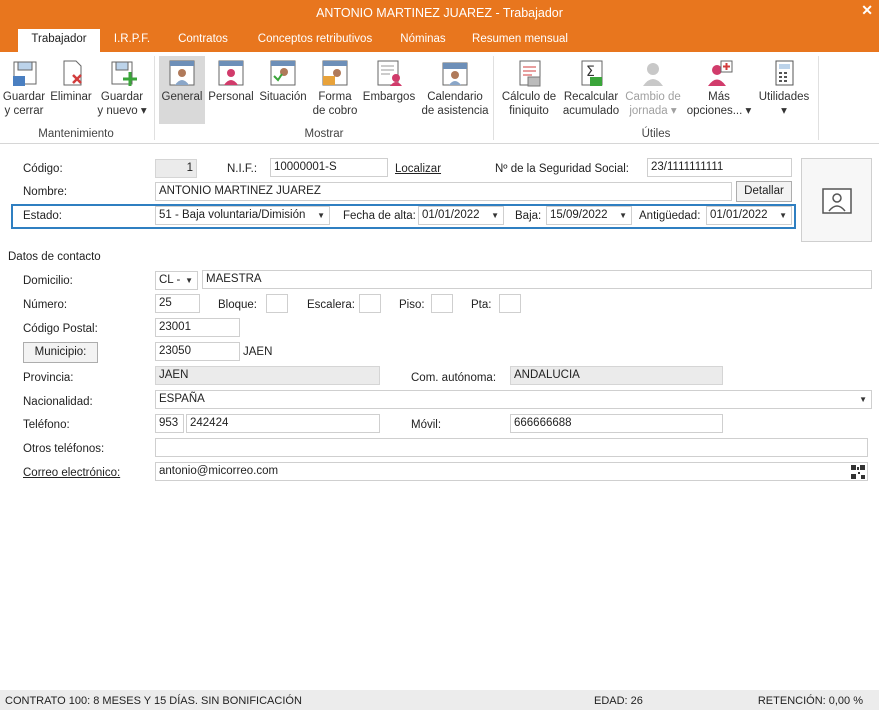 The width and height of the screenshot is (879, 710). I want to click on domicilio-field: MAESTRA, so click(537, 279).